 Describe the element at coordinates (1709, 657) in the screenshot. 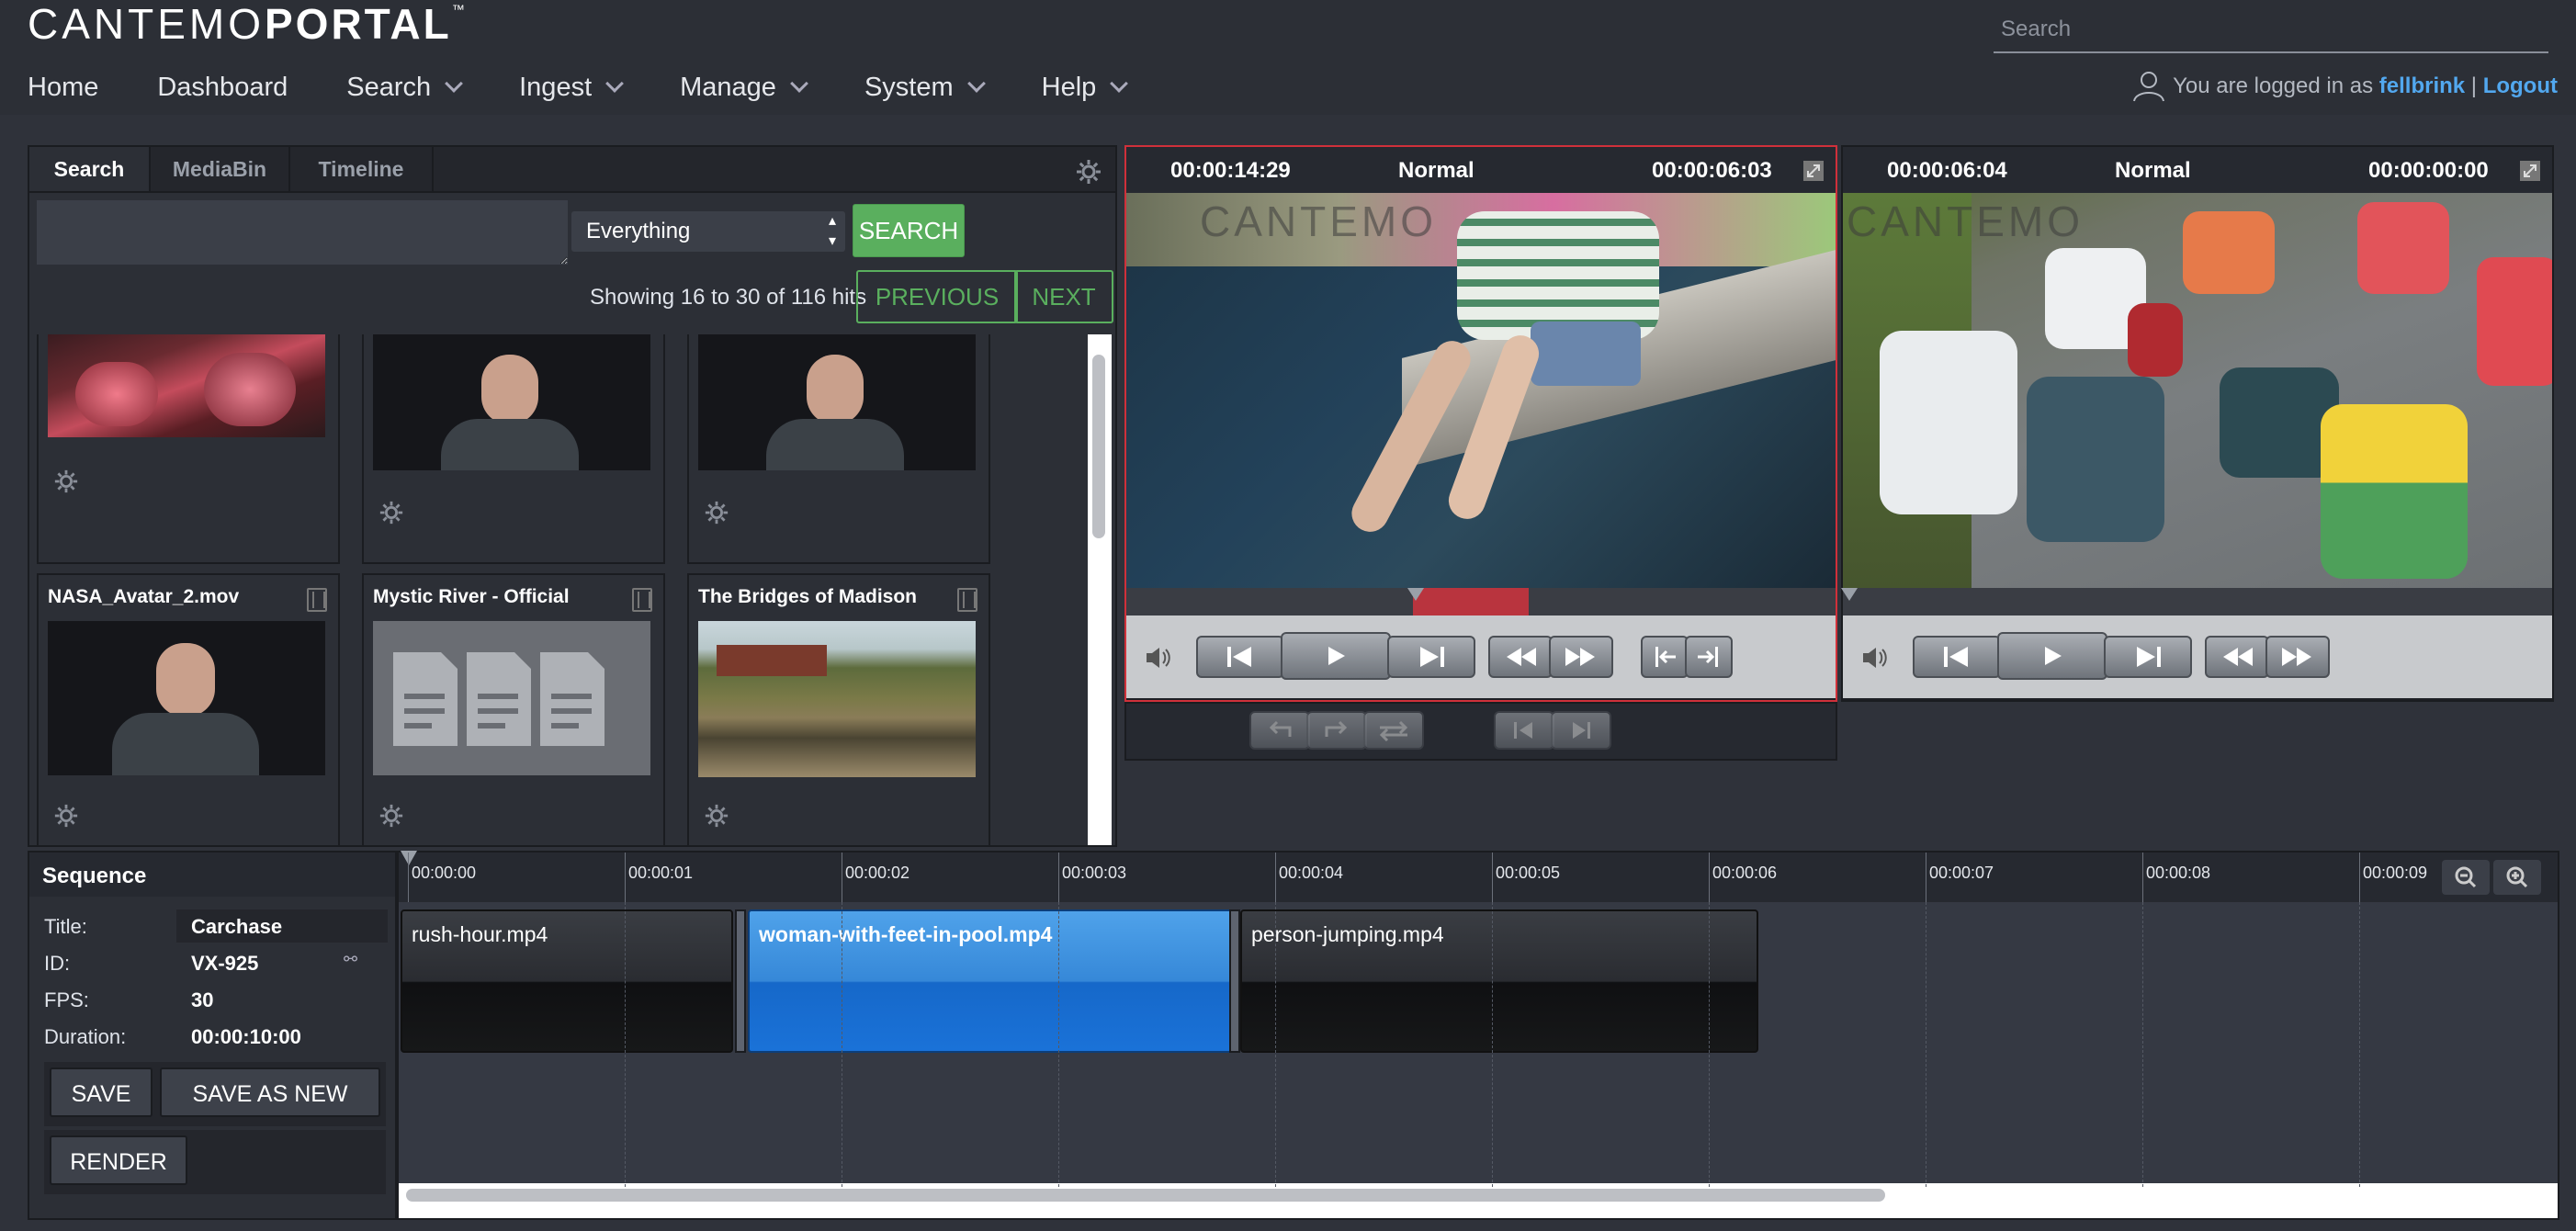

I see `mark-out-button` at that location.